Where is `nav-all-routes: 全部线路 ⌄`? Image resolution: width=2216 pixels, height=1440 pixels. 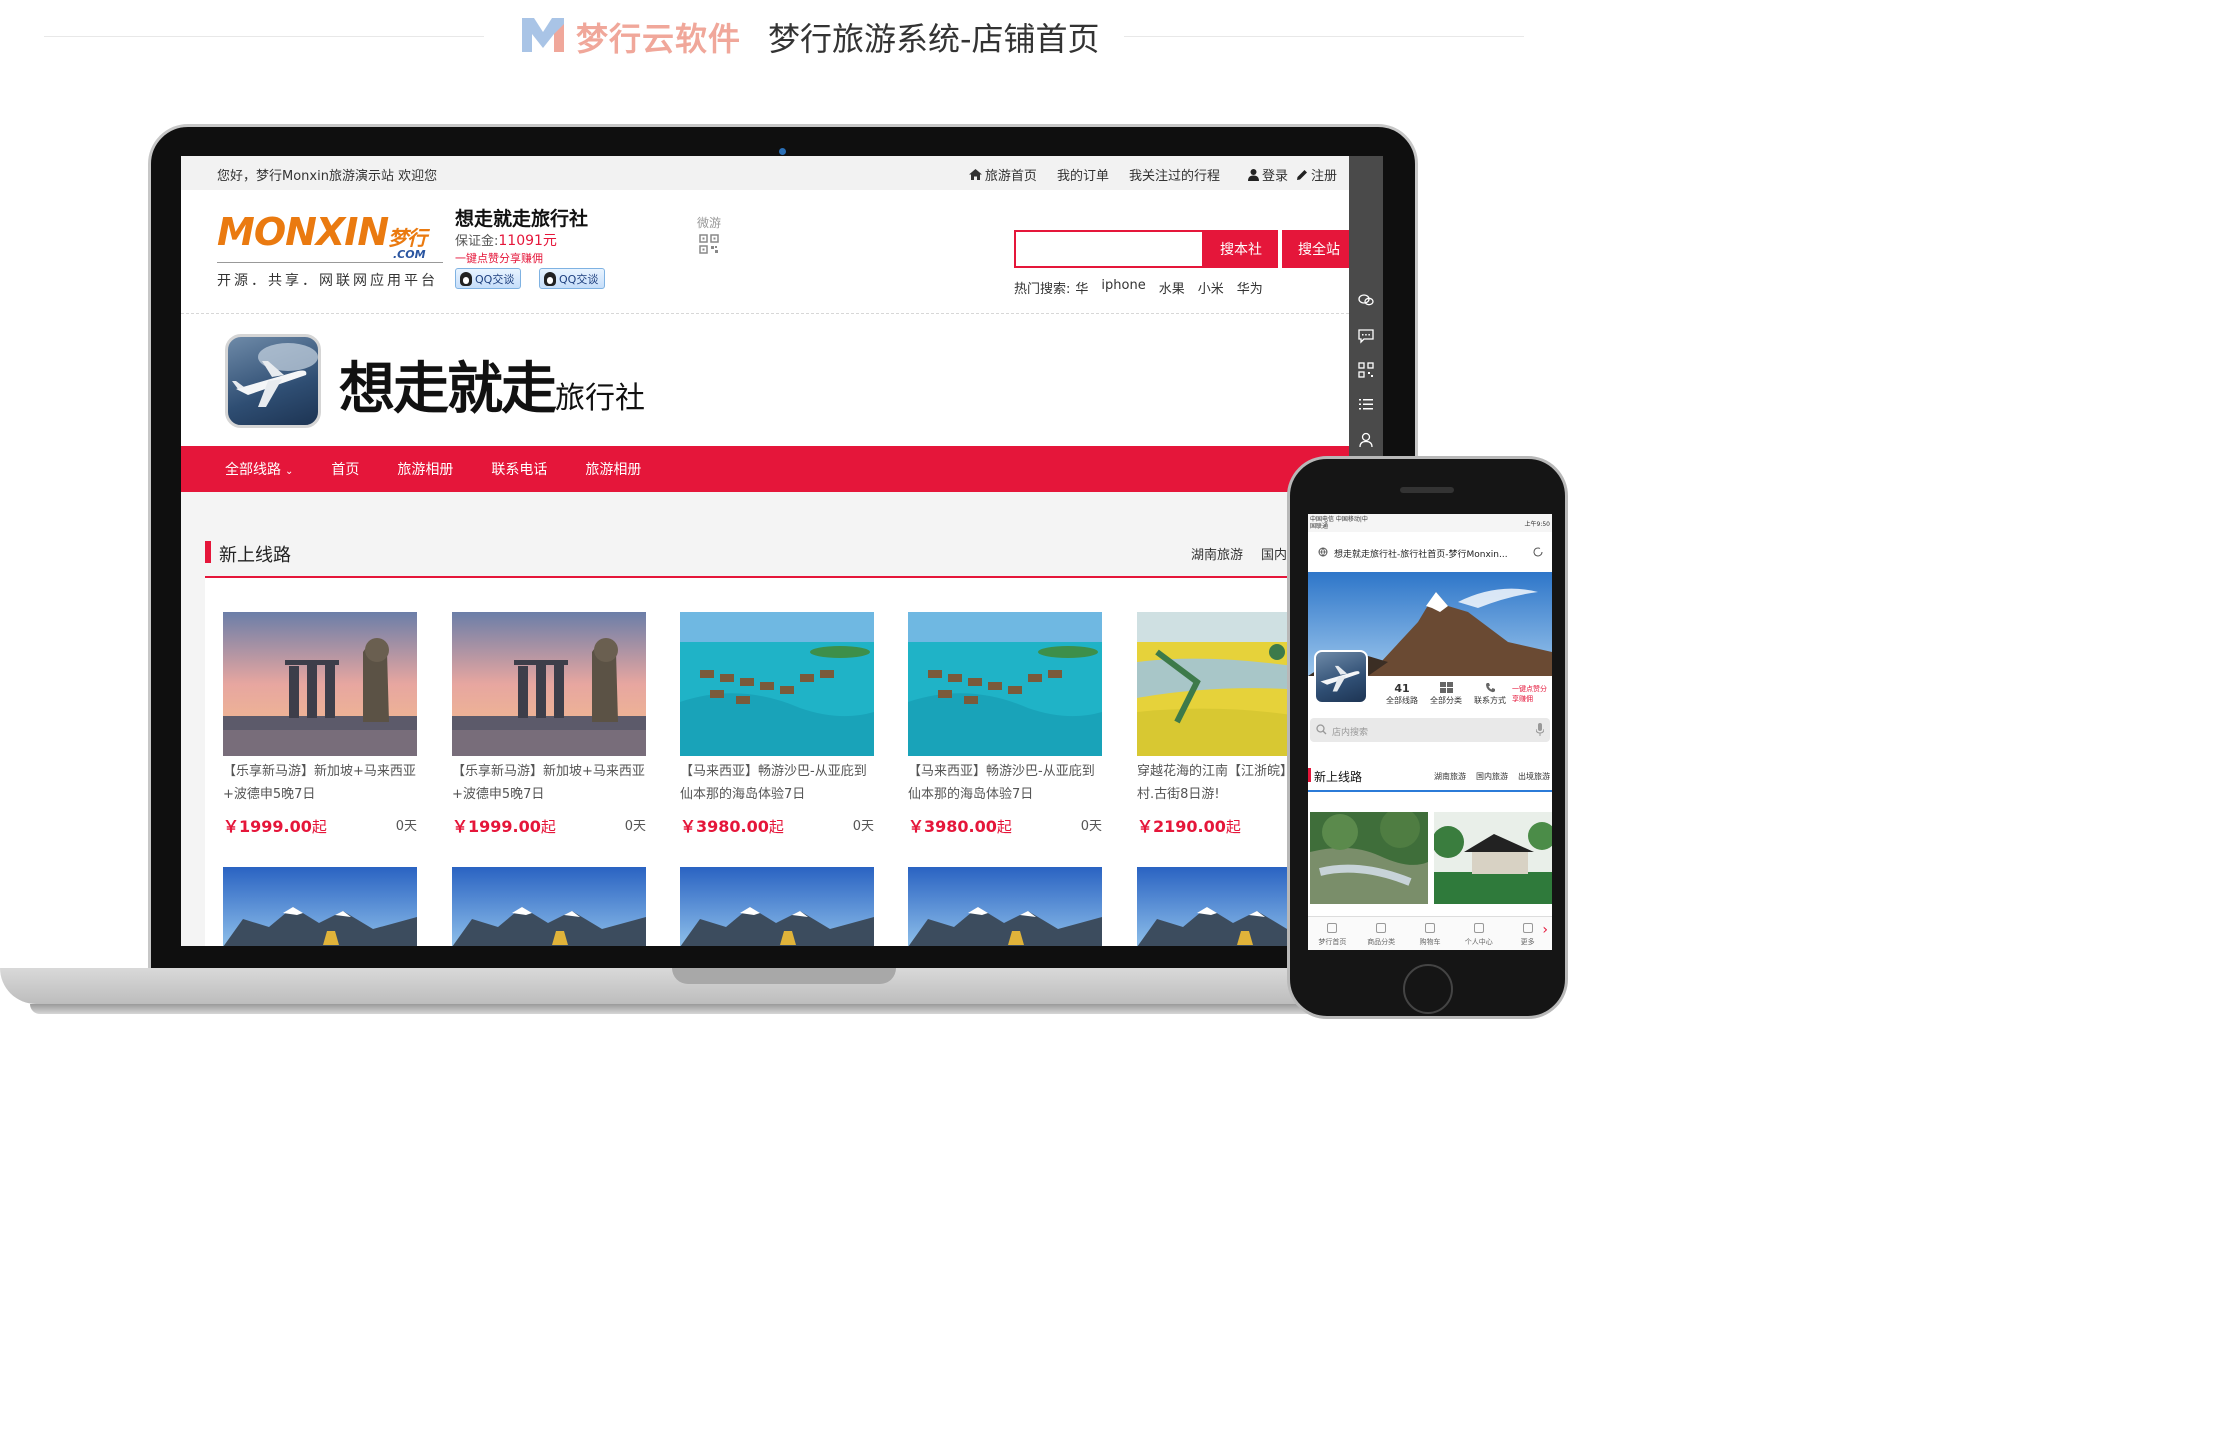 nav-all-routes: 全部线路 ⌄ is located at coordinates (259, 469).